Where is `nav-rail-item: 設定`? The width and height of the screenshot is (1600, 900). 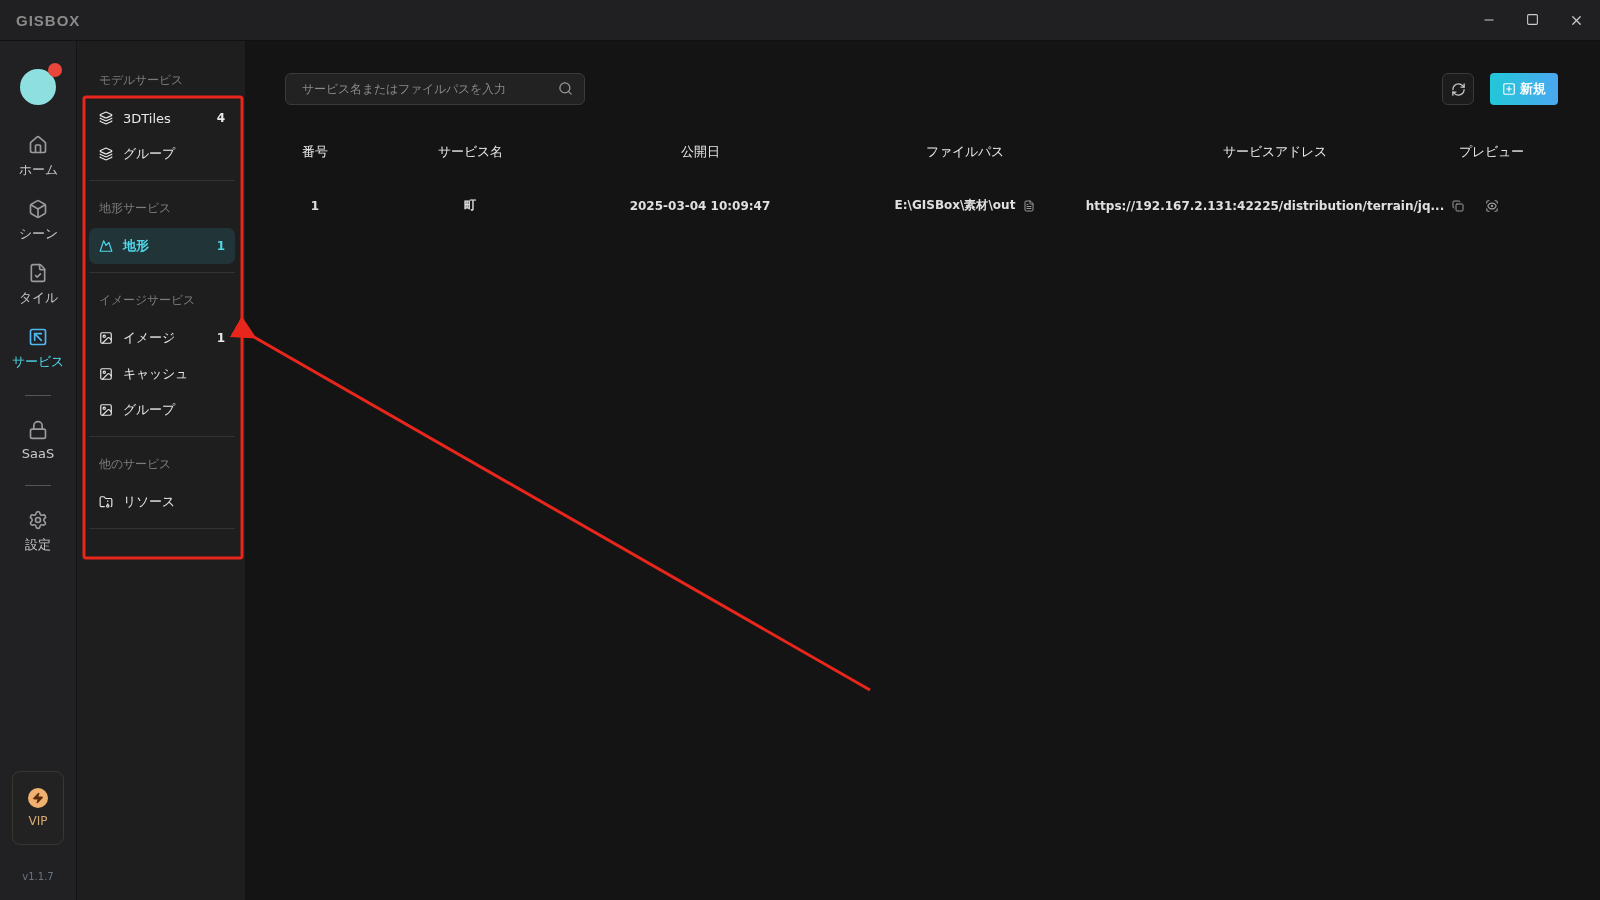
nav-rail-item: 設定 is located at coordinates (38, 532).